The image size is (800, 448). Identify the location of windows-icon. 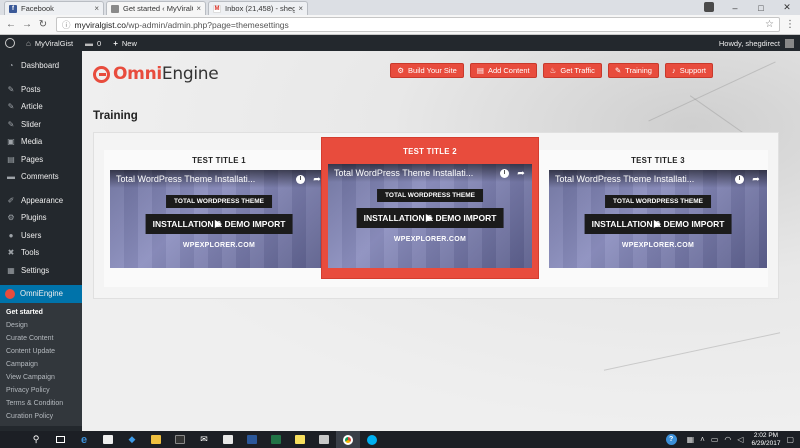
(12, 439).